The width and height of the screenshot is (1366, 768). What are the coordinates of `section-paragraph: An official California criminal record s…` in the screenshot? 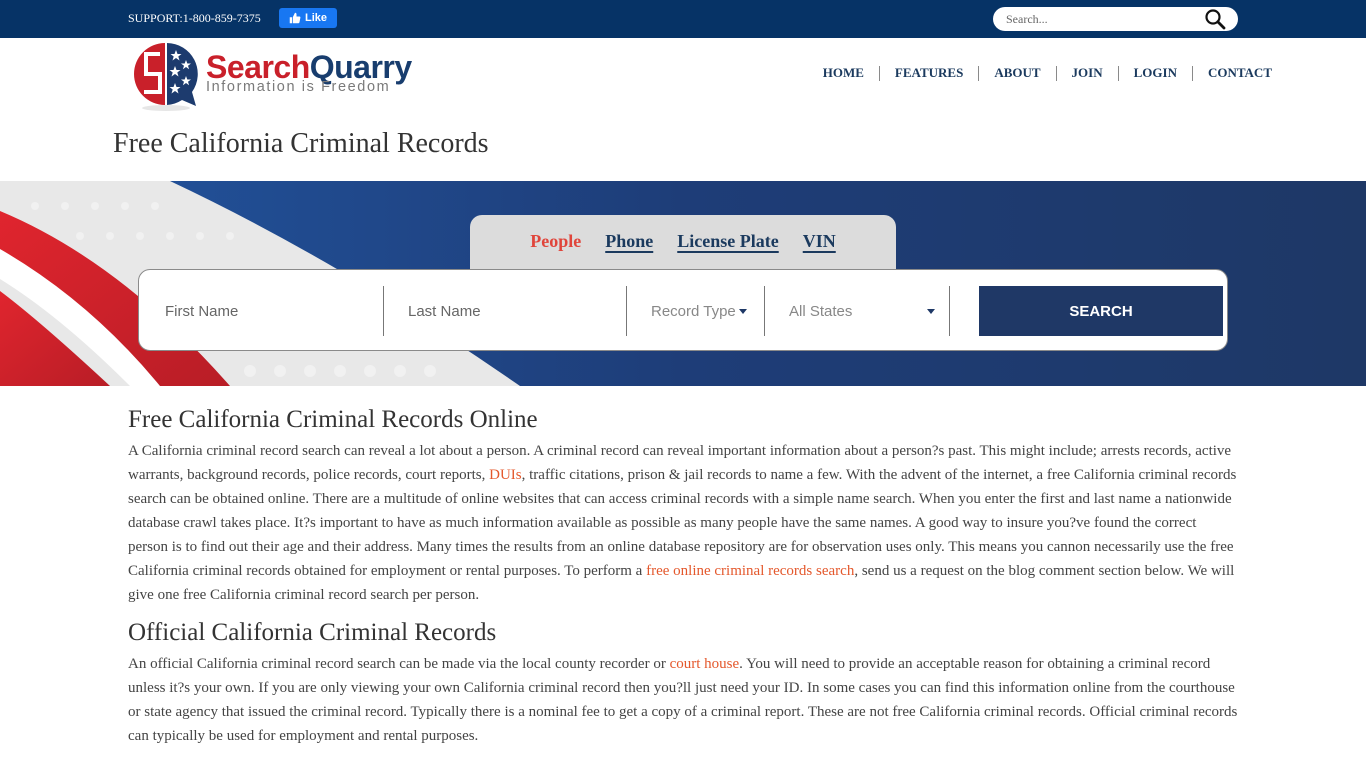 It's located at (683, 700).